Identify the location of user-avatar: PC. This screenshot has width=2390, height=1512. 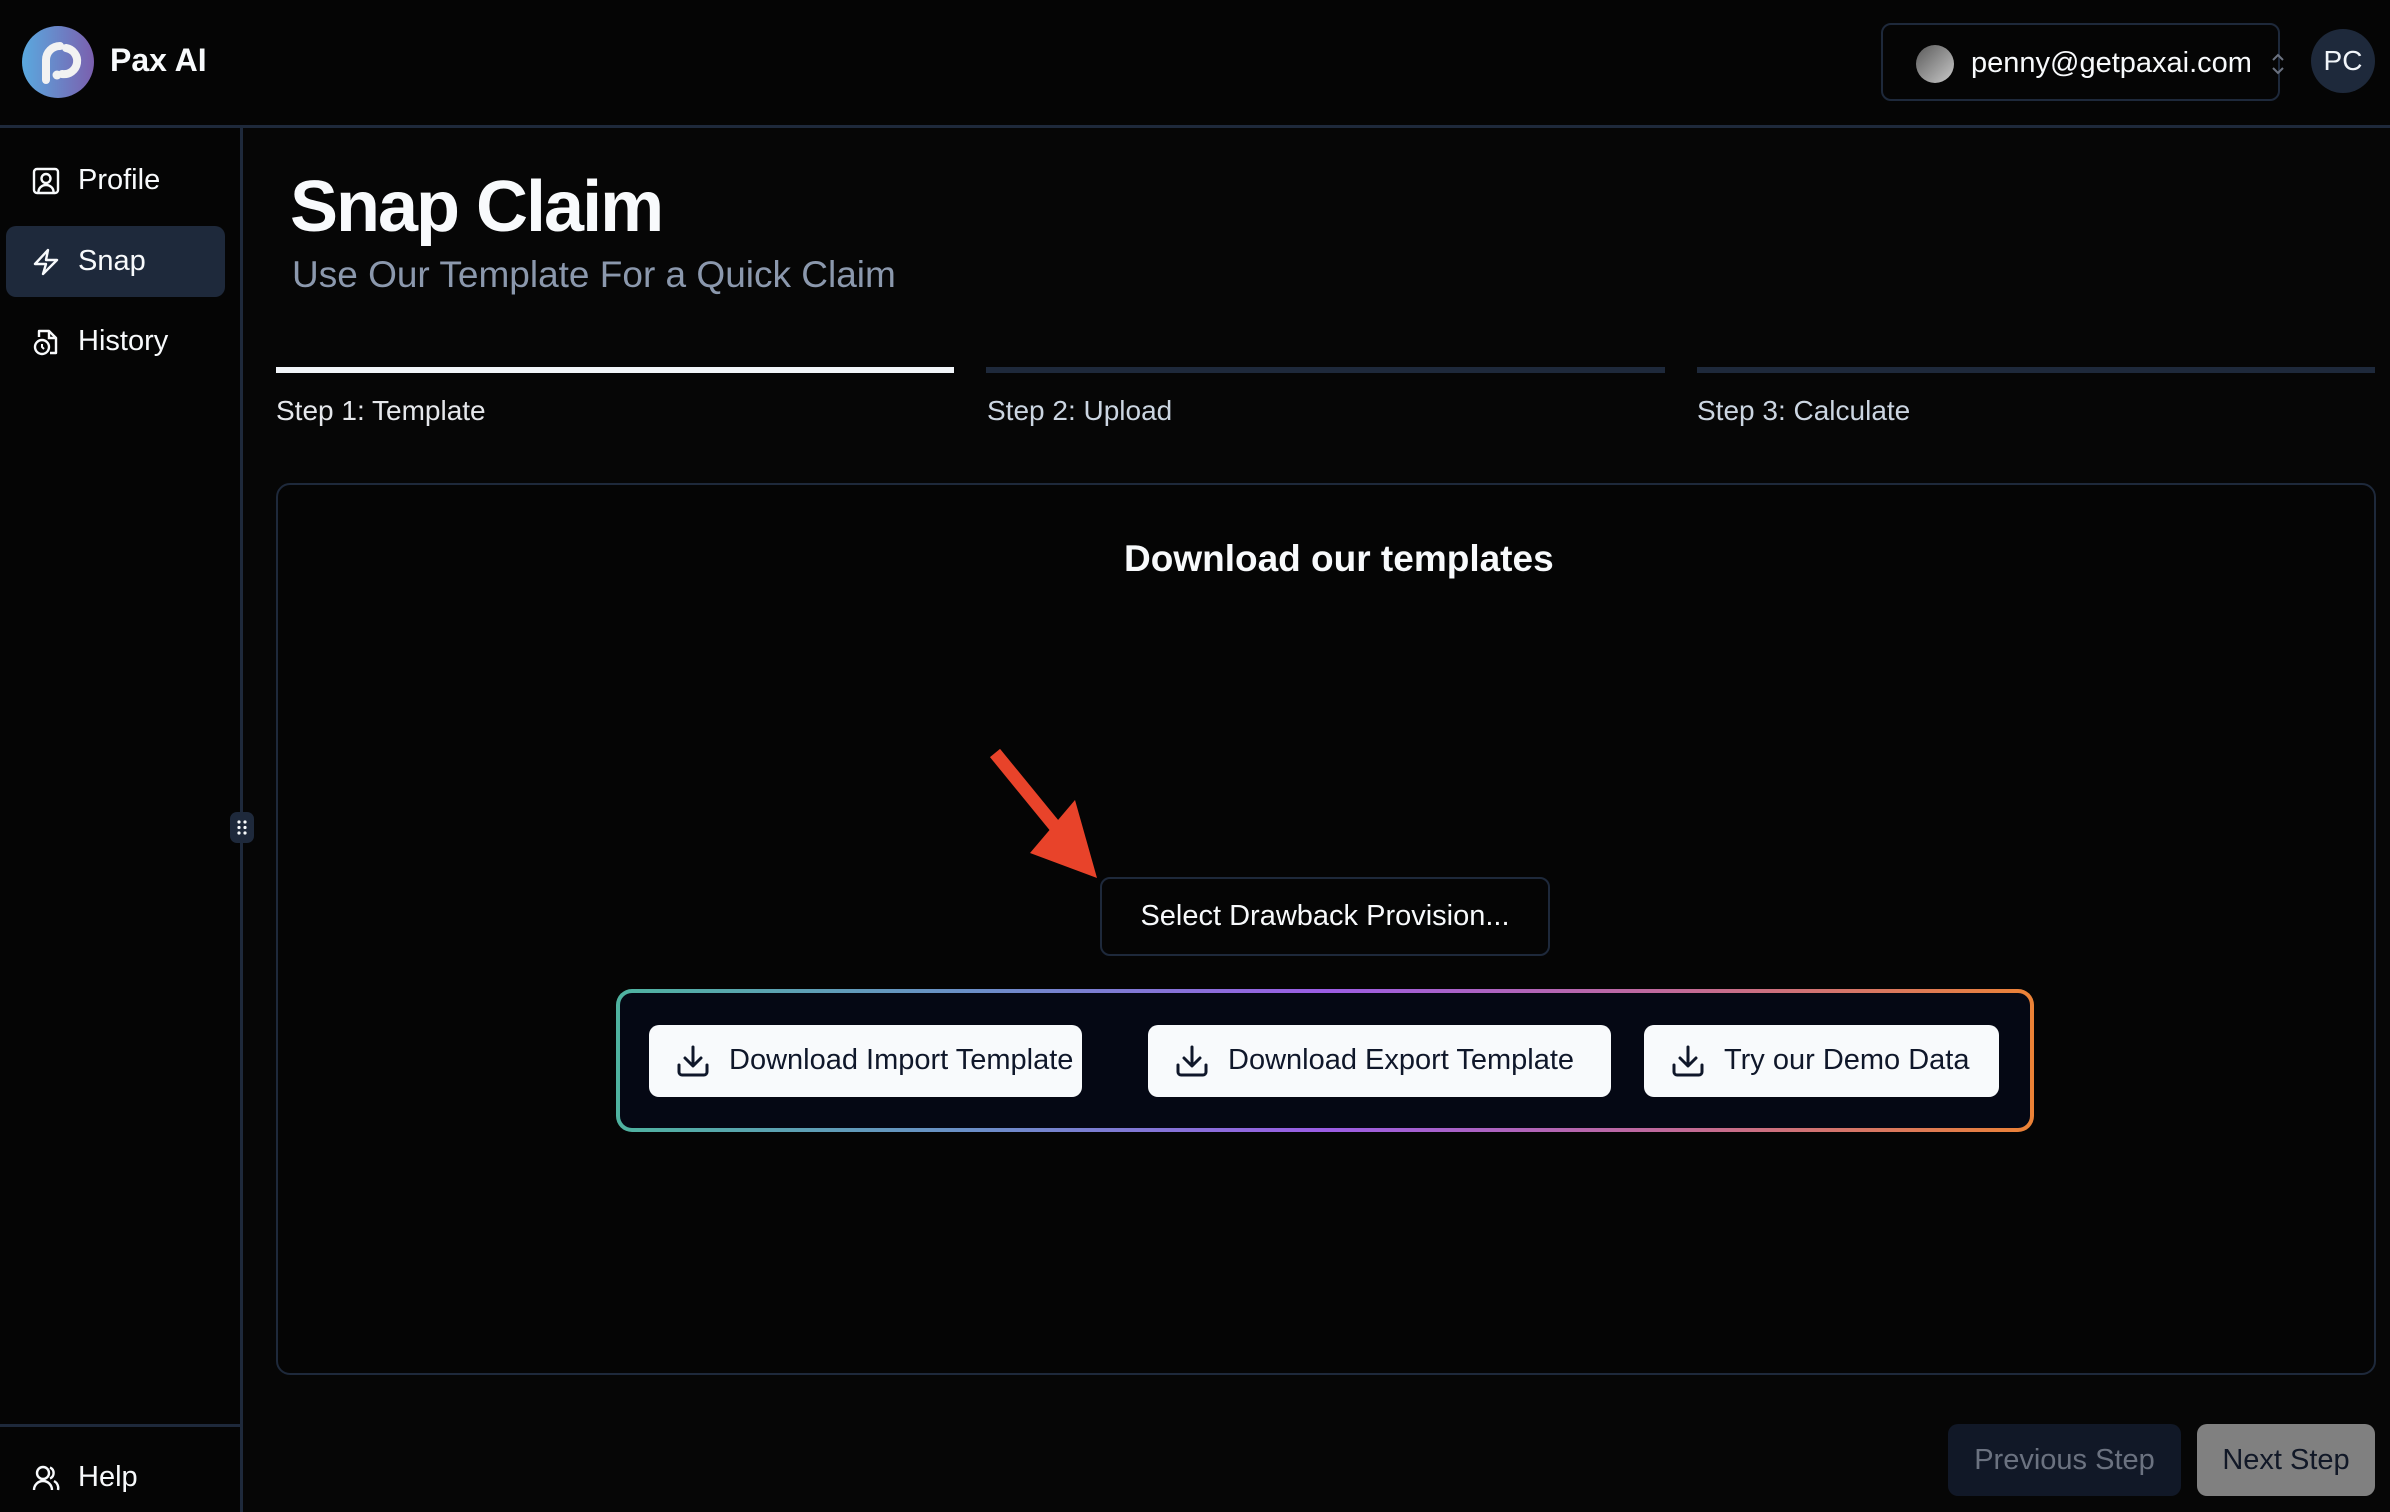
(2343, 61).